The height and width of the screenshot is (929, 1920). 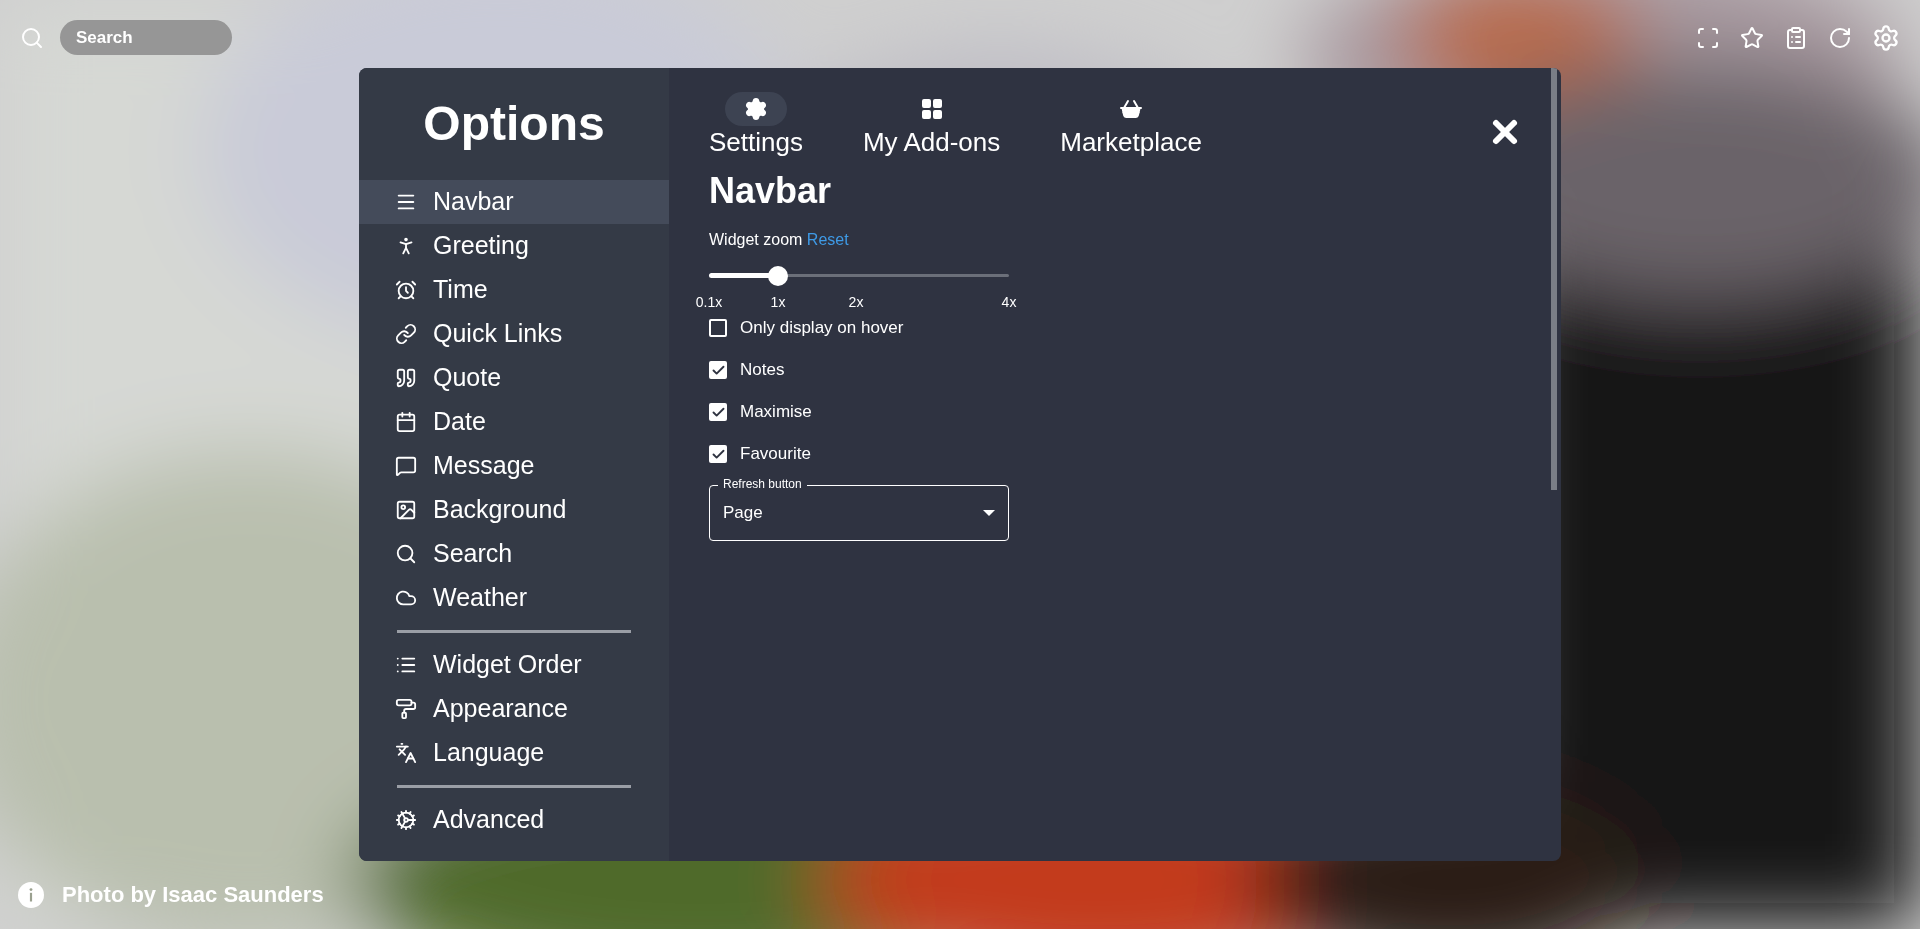 What do you see at coordinates (1796, 37) in the screenshot?
I see `clipboard-icon` at bounding box center [1796, 37].